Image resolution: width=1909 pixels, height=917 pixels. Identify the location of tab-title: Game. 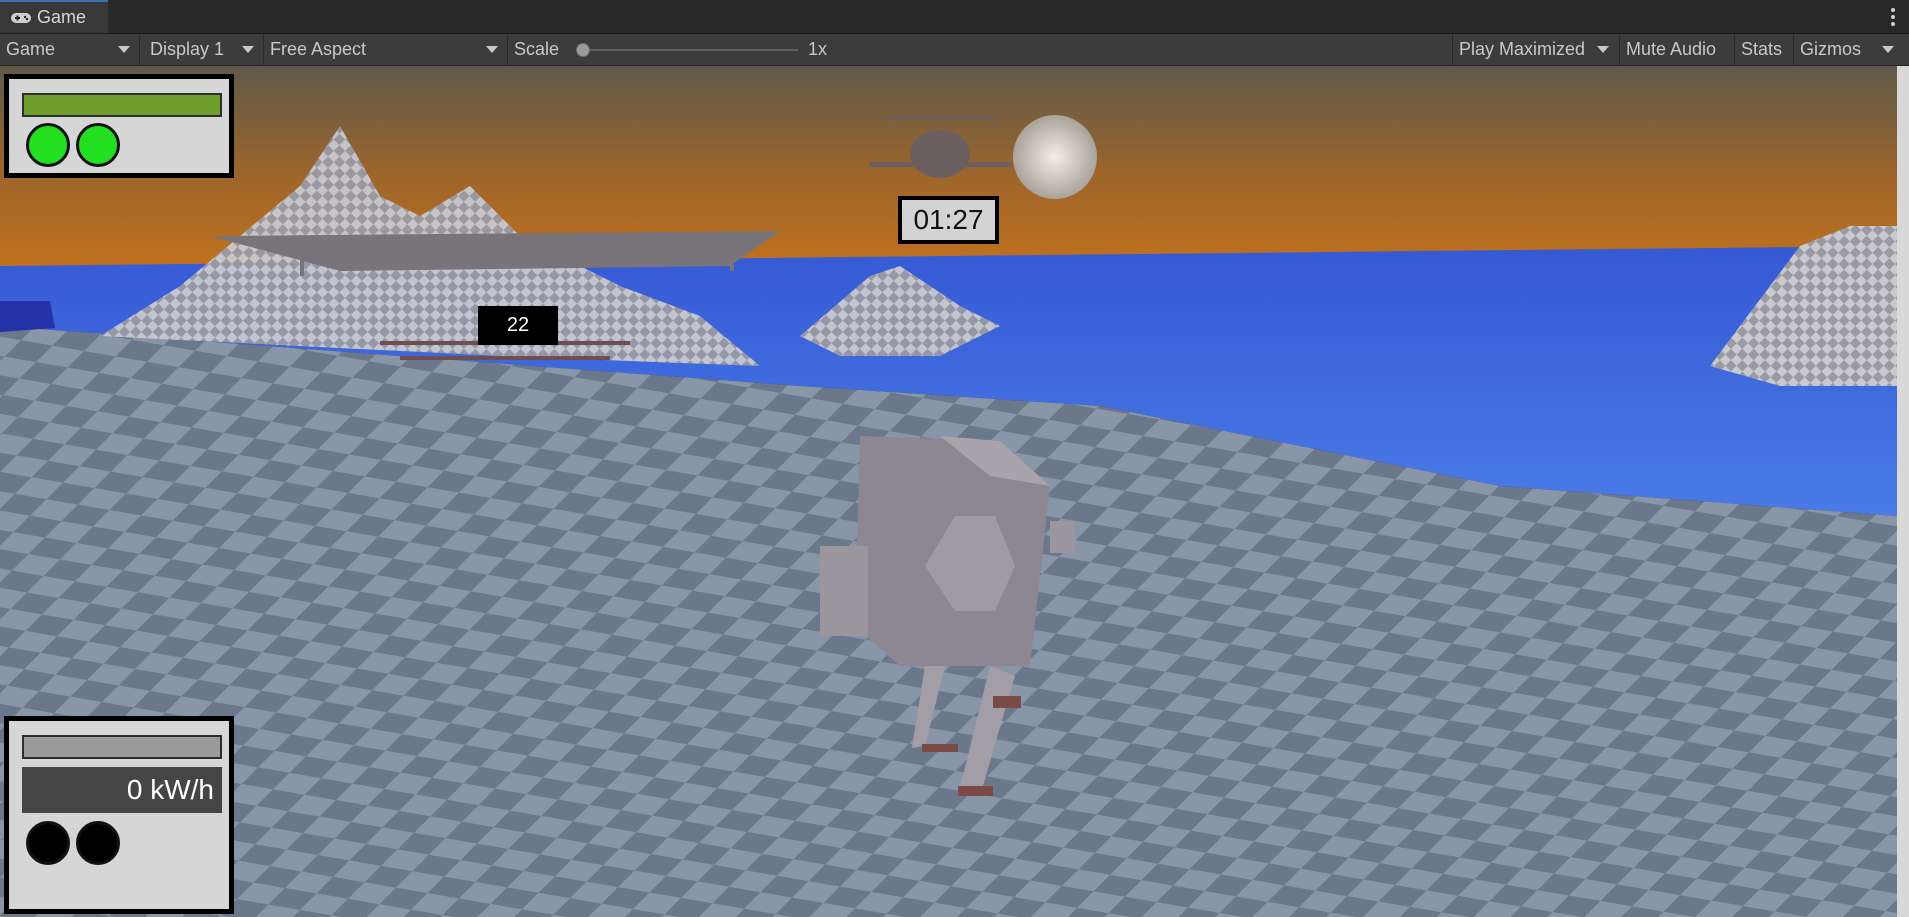
(62, 17).